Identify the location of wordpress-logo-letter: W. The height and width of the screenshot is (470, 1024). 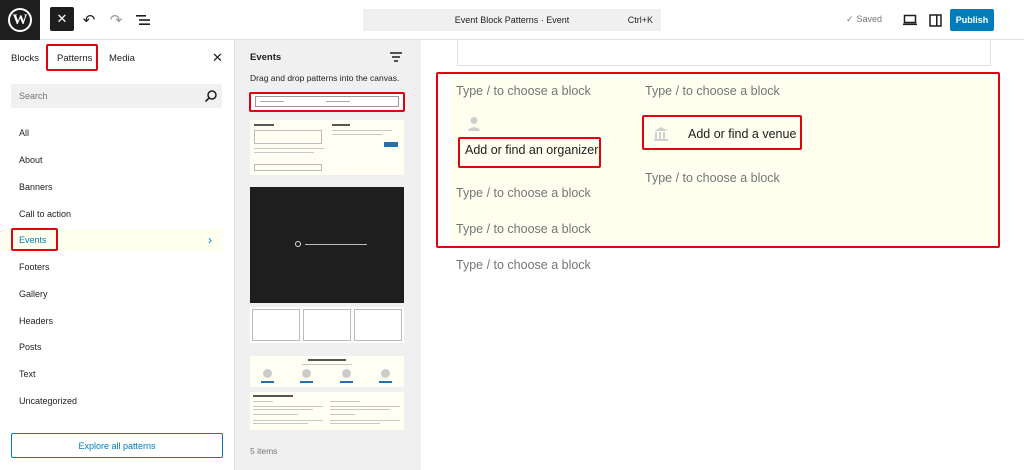
(20, 20).